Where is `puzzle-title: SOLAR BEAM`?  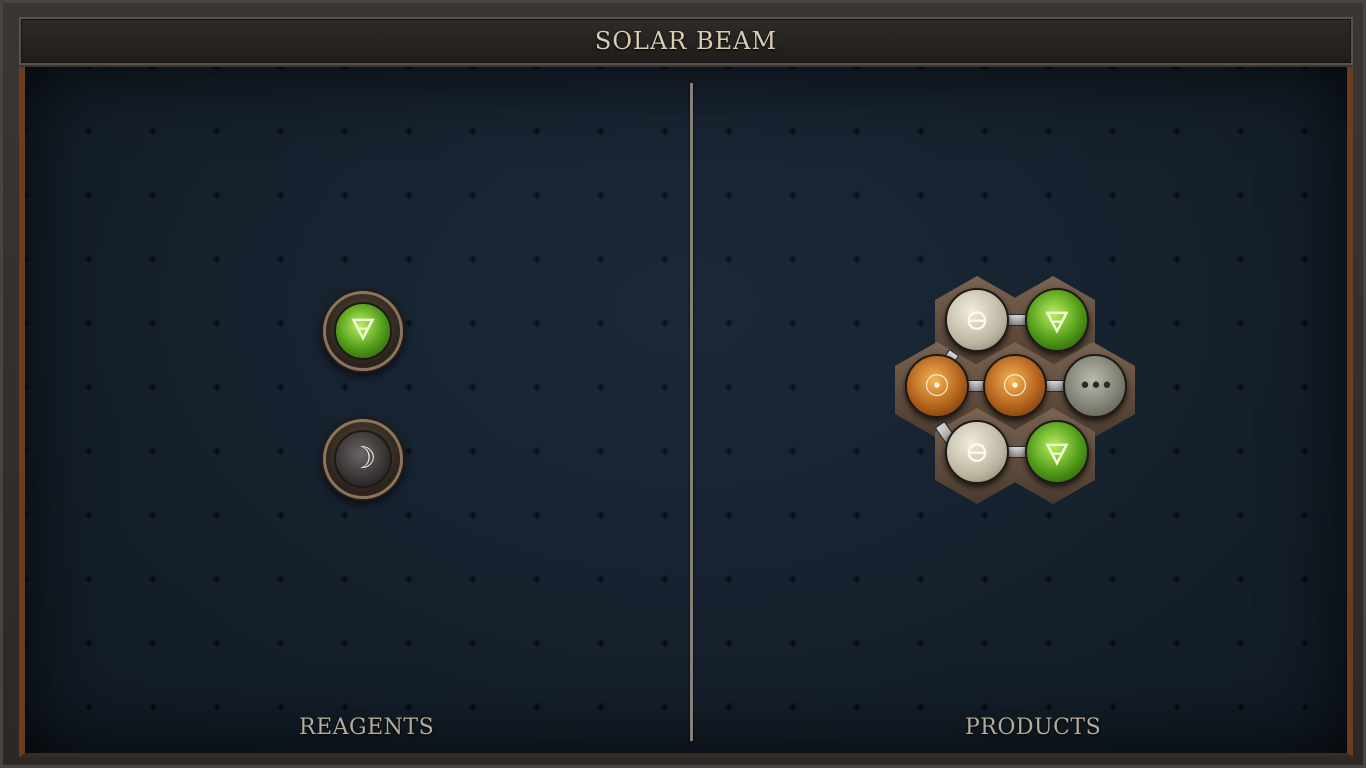
puzzle-title: SOLAR BEAM is located at coordinates (686, 41).